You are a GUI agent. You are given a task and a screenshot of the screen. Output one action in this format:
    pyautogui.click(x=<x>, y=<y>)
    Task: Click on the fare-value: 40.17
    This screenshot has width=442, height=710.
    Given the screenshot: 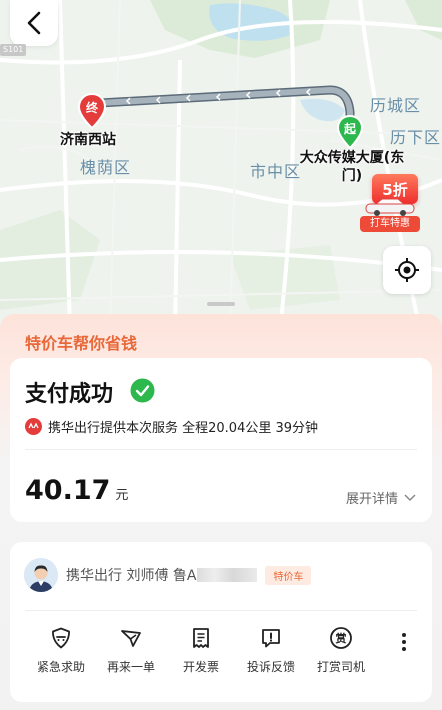 What is the action you would take?
    pyautogui.click(x=68, y=490)
    